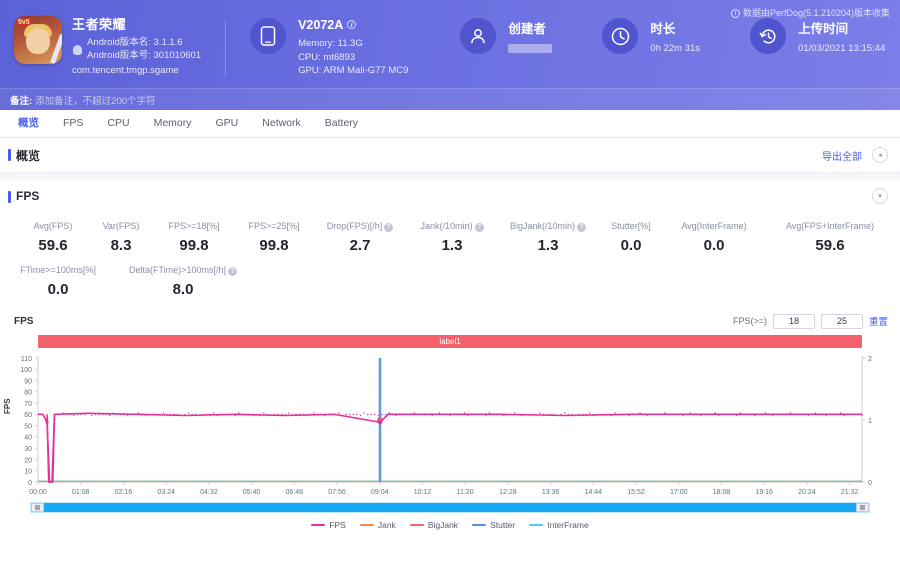  I want to click on legend-item-interframe: InterFrame, so click(559, 525).